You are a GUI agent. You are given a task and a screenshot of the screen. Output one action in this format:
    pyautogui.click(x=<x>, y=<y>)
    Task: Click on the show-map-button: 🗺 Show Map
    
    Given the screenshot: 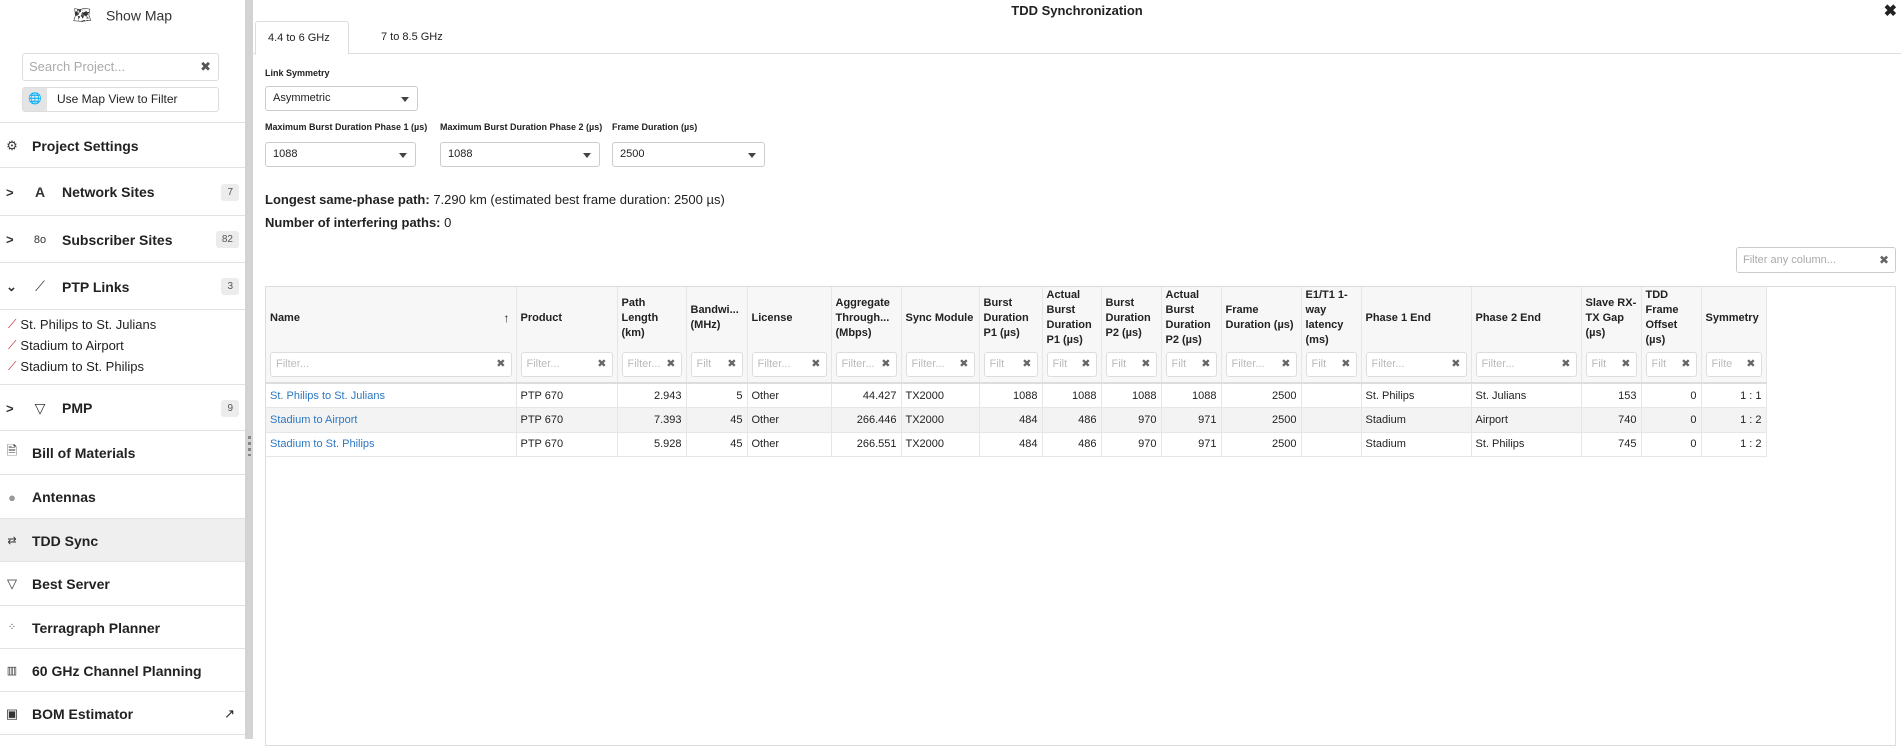 What is the action you would take?
    pyautogui.click(x=122, y=15)
    